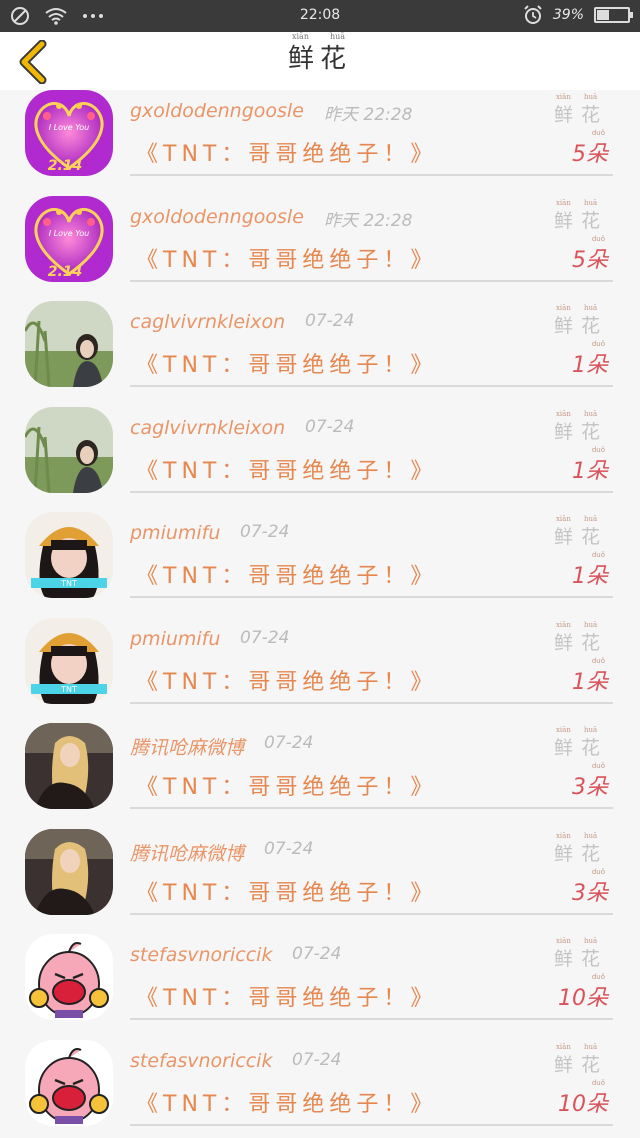 The width and height of the screenshot is (640, 1138). Describe the element at coordinates (613, 15) in the screenshot. I see `battery-icon` at that location.